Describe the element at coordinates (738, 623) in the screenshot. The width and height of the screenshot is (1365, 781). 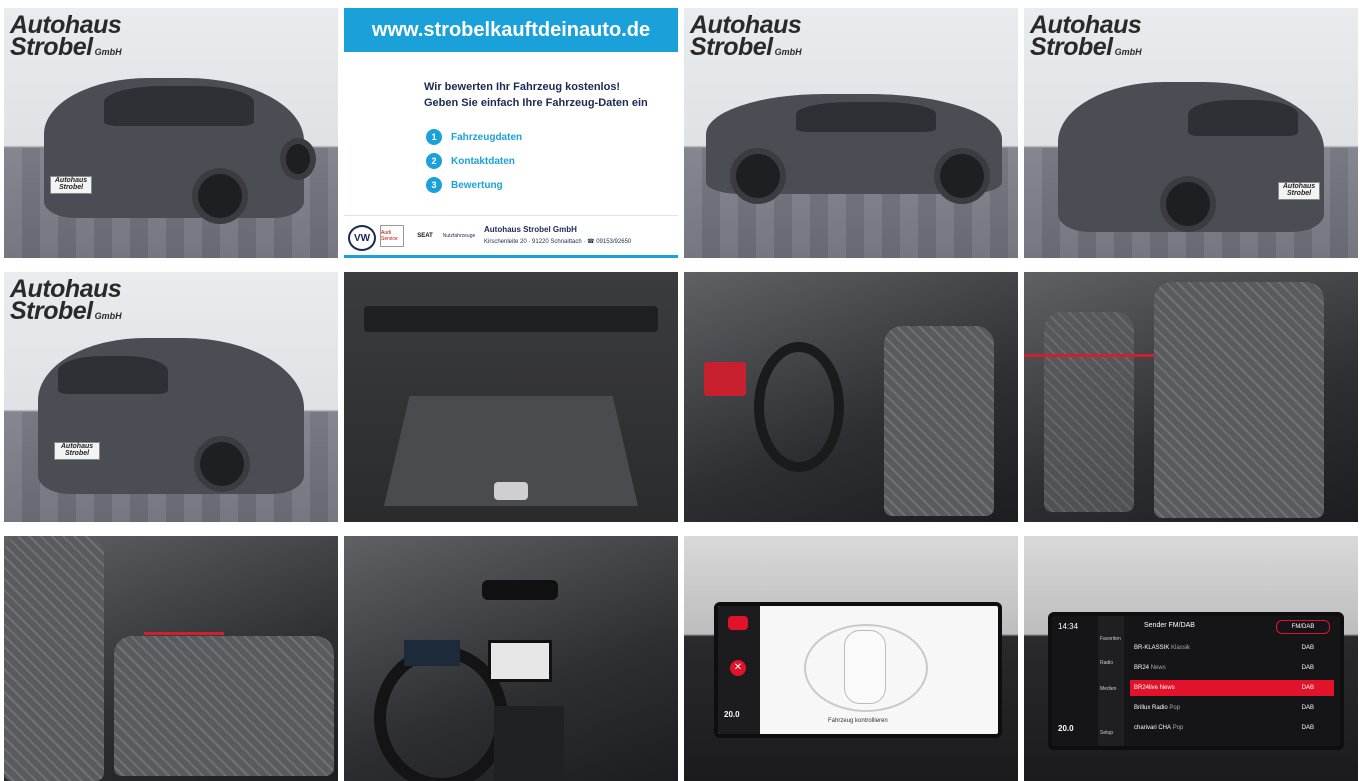
I see `parking-toggle-button` at that location.